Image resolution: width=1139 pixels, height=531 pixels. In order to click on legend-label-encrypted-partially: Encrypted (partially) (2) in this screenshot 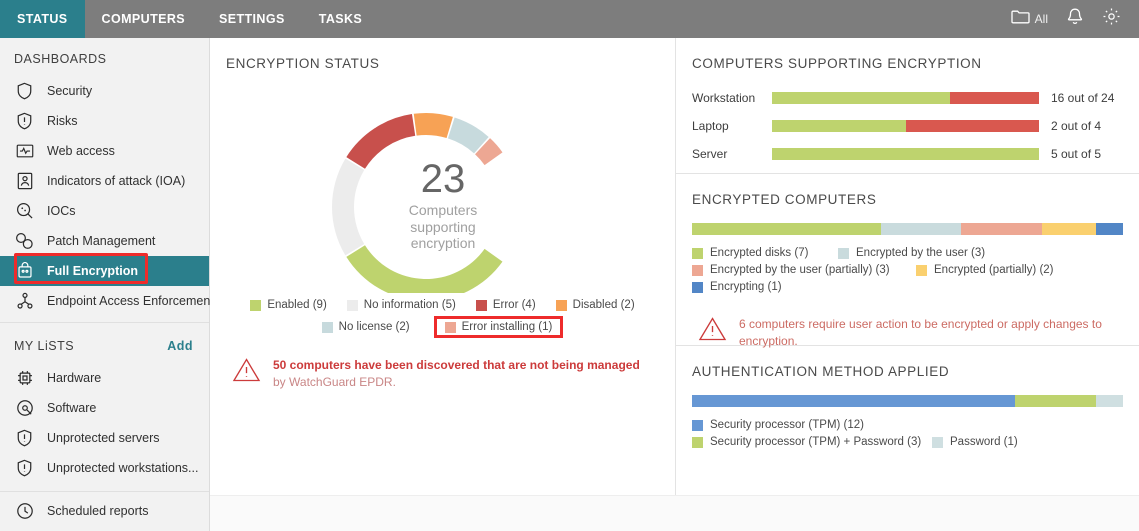, I will do `click(994, 270)`.